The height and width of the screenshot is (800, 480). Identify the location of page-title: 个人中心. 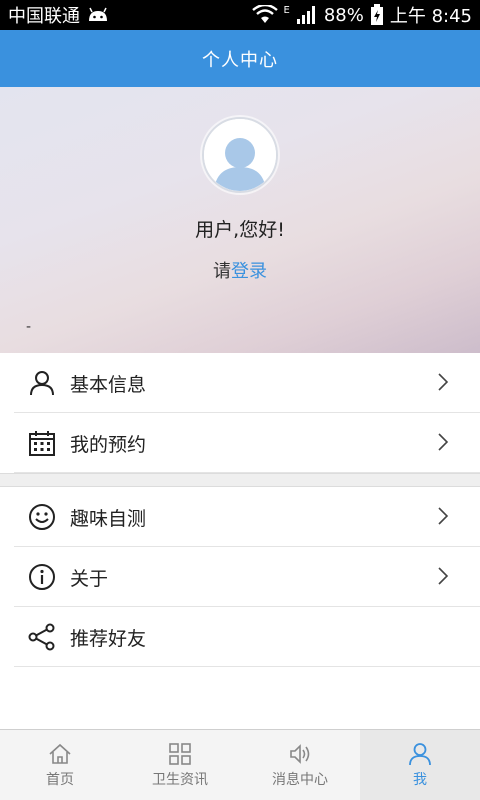
(240, 60).